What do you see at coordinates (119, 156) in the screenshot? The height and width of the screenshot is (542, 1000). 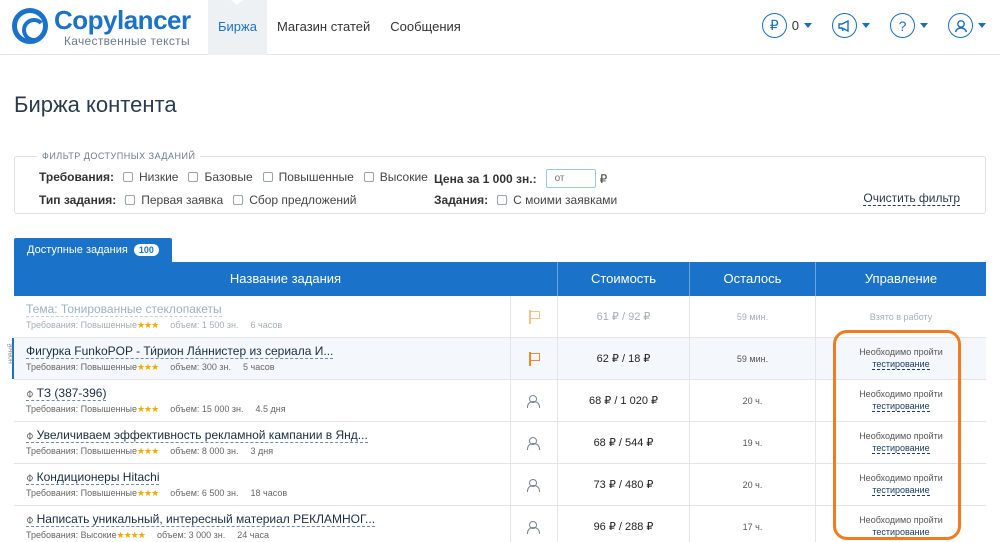 I see `filter-legend: ФИЛЬТР ДОСТУПНЫХ ЗАДАНИЙ` at bounding box center [119, 156].